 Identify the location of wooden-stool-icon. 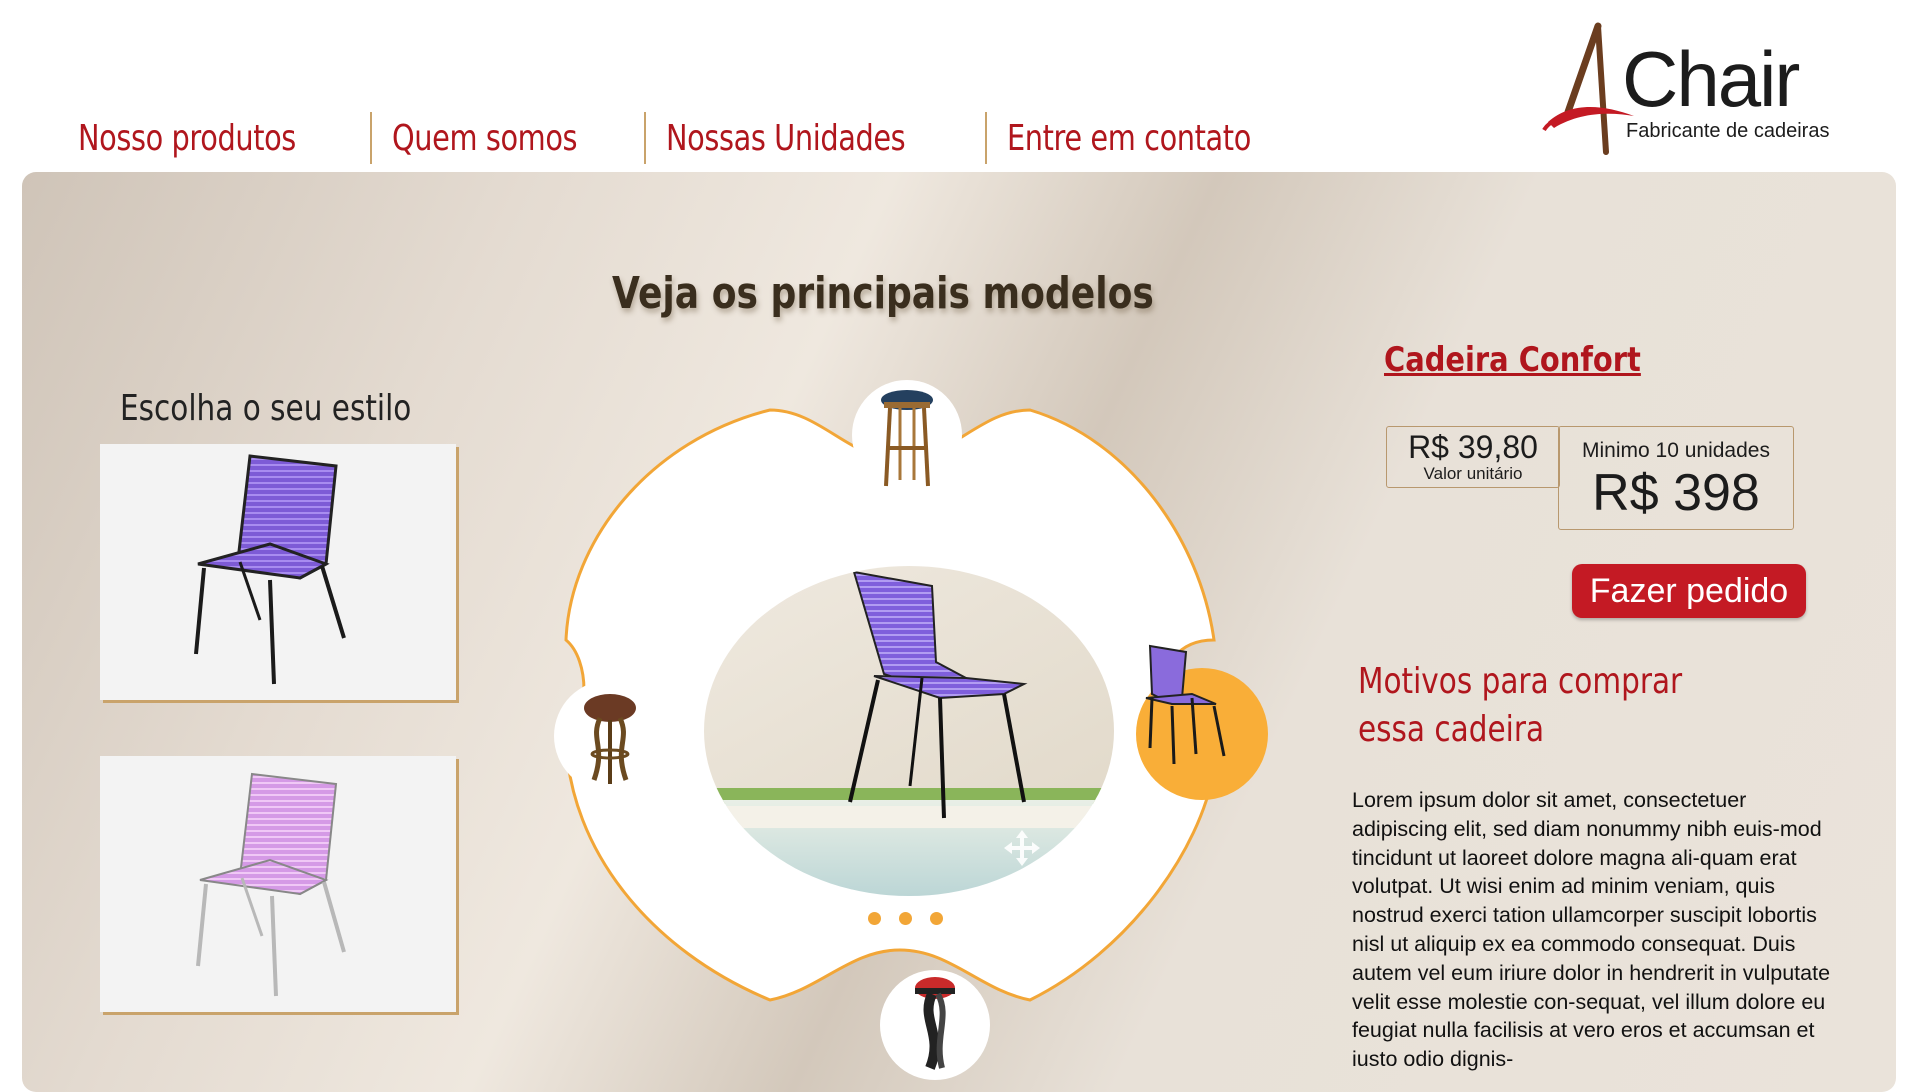
(907, 438).